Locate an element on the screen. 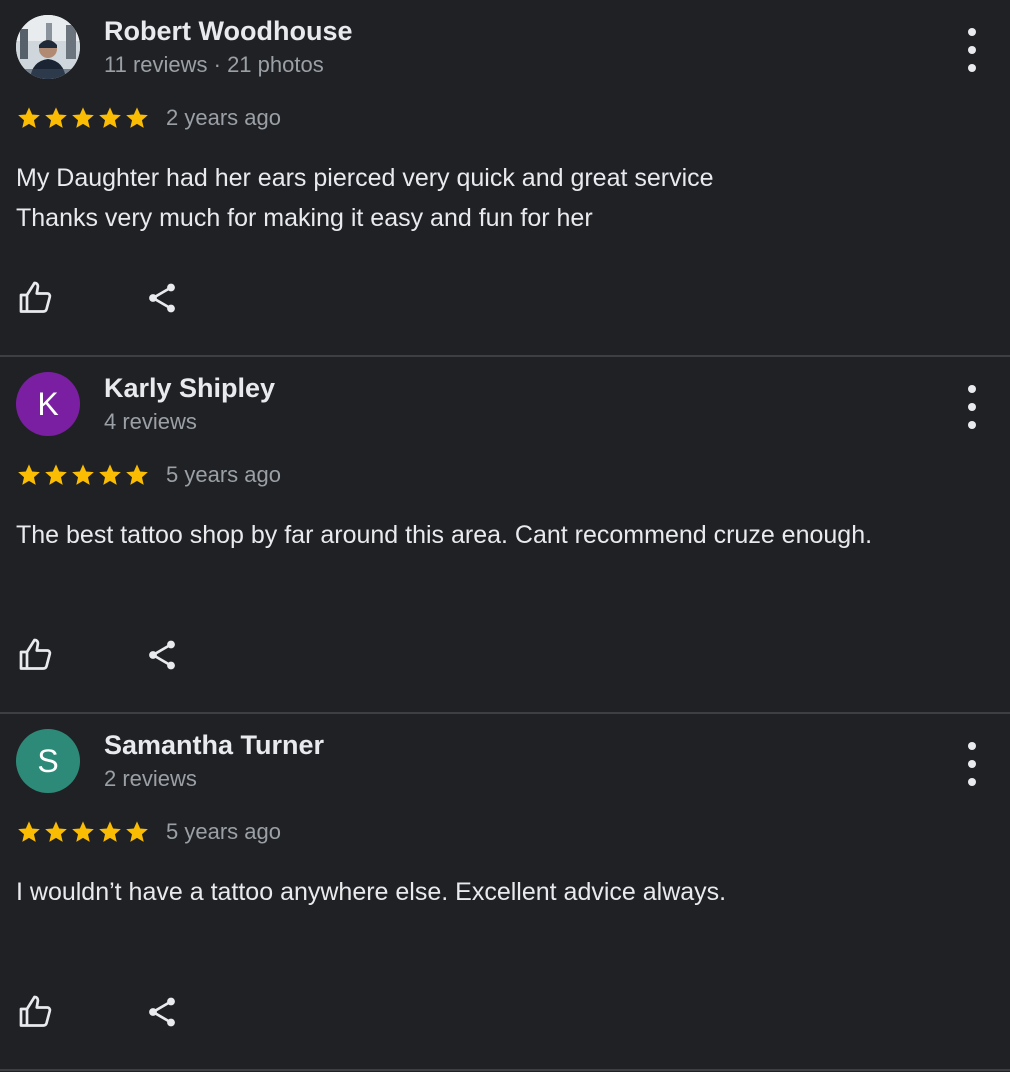  reviewer-meta: 11 reviews · 21 photos is located at coordinates (214, 64).